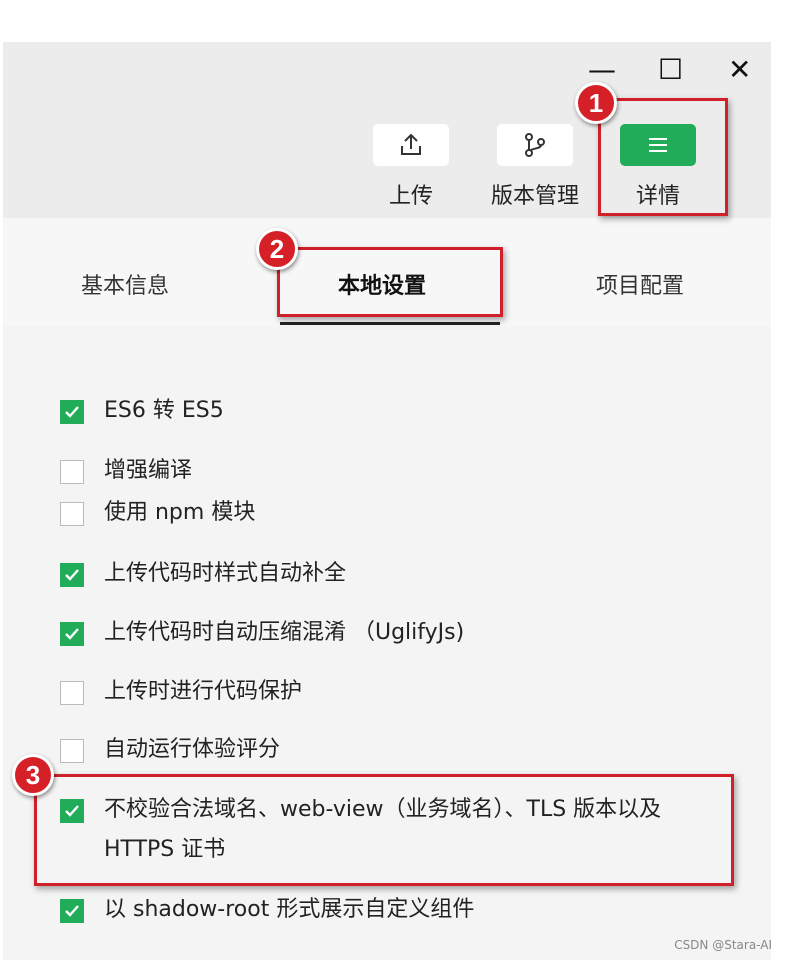  What do you see at coordinates (596, 103) in the screenshot?
I see `annotation-badge-1: 1` at bounding box center [596, 103].